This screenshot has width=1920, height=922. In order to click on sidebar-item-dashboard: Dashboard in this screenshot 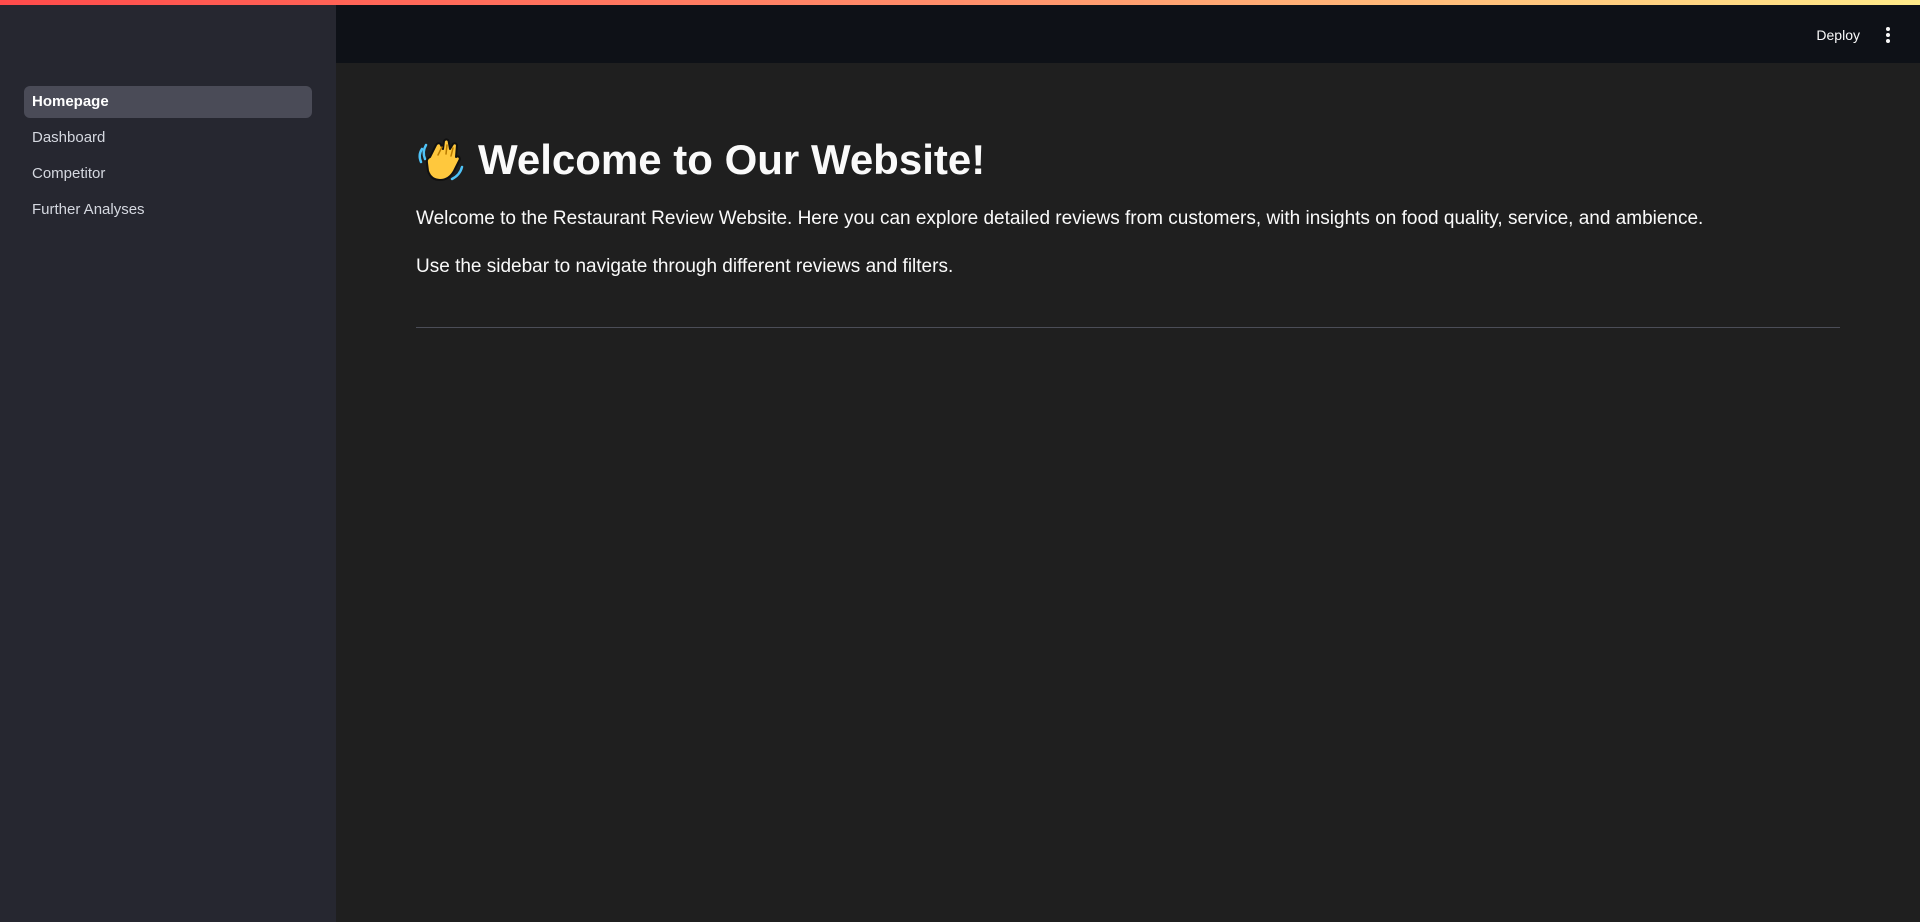, I will do `click(168, 138)`.